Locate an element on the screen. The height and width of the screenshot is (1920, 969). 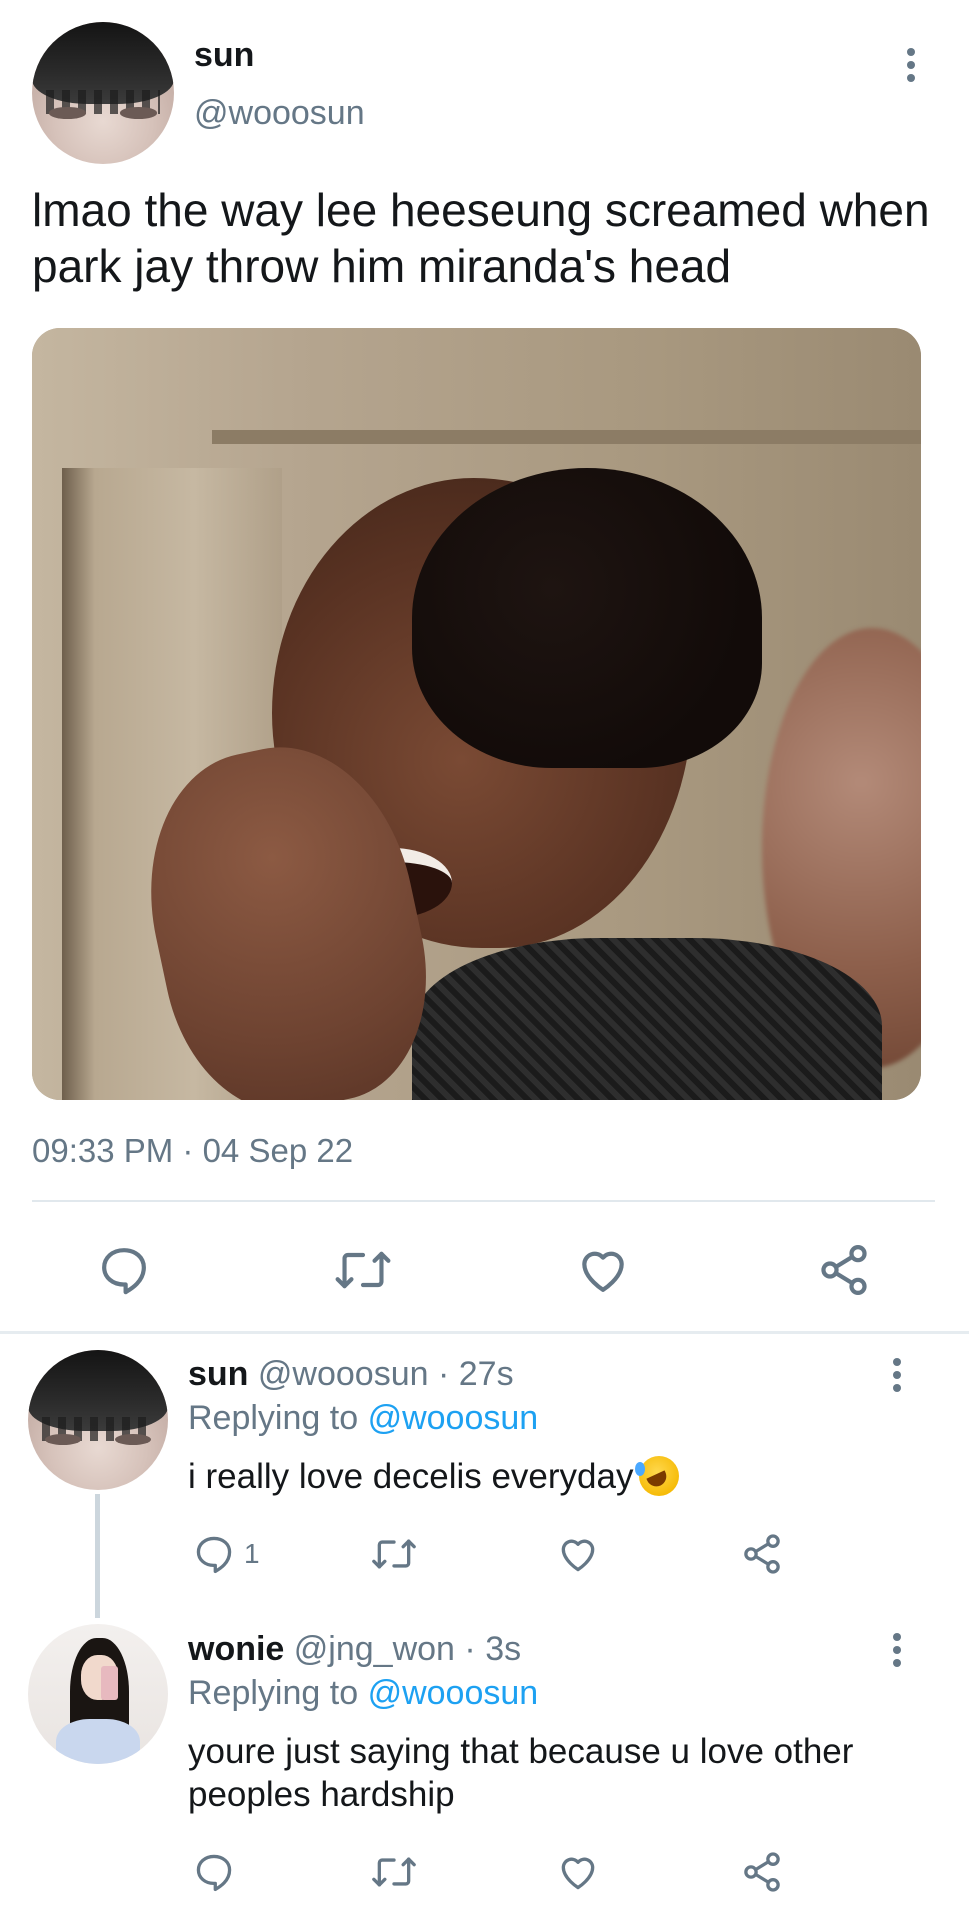
reply-header: wonie @jng_won · 3s is located at coordinates (354, 1649).